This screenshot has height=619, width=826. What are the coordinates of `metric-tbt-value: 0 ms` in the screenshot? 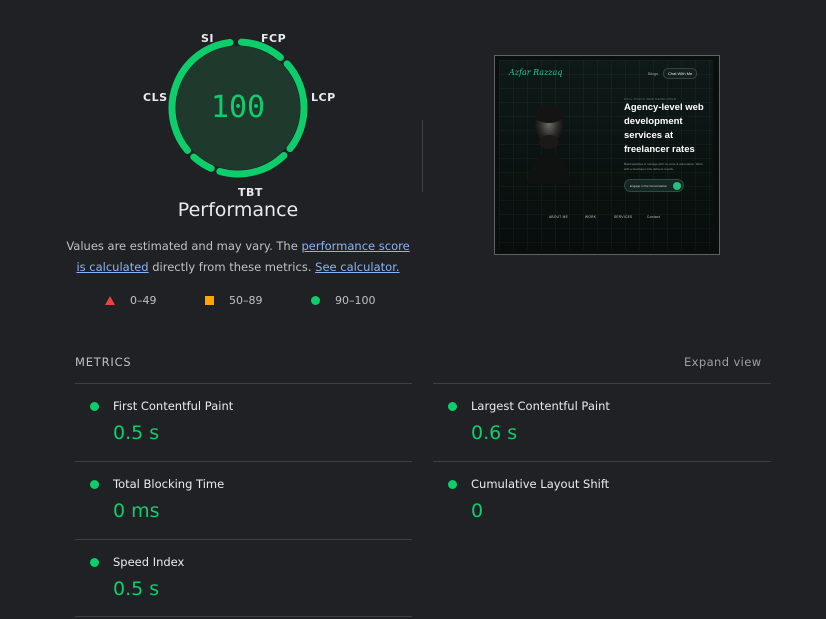 It's located at (136, 511).